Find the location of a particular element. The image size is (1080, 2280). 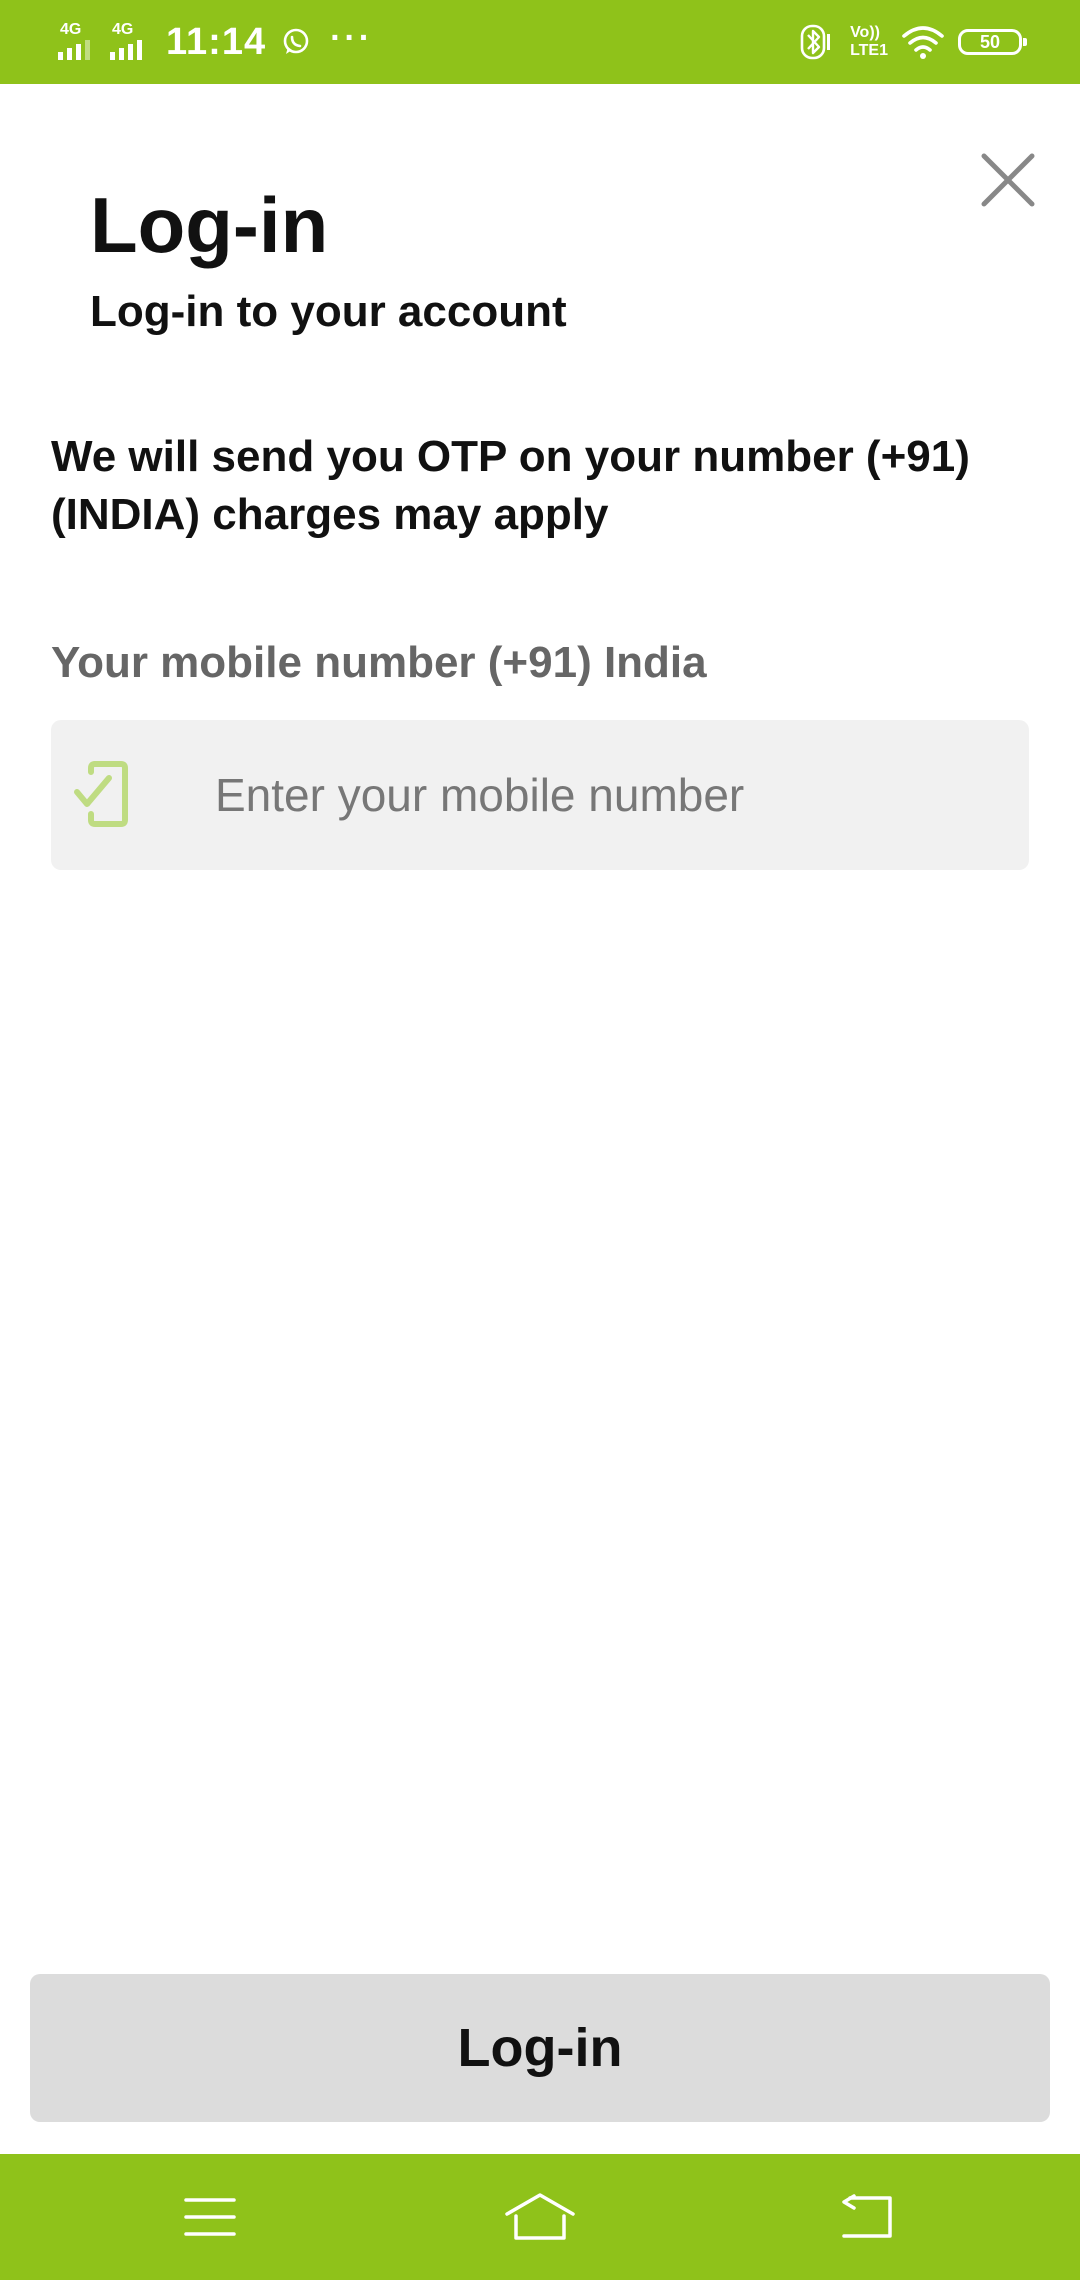

home-icon is located at coordinates (540, 2216).